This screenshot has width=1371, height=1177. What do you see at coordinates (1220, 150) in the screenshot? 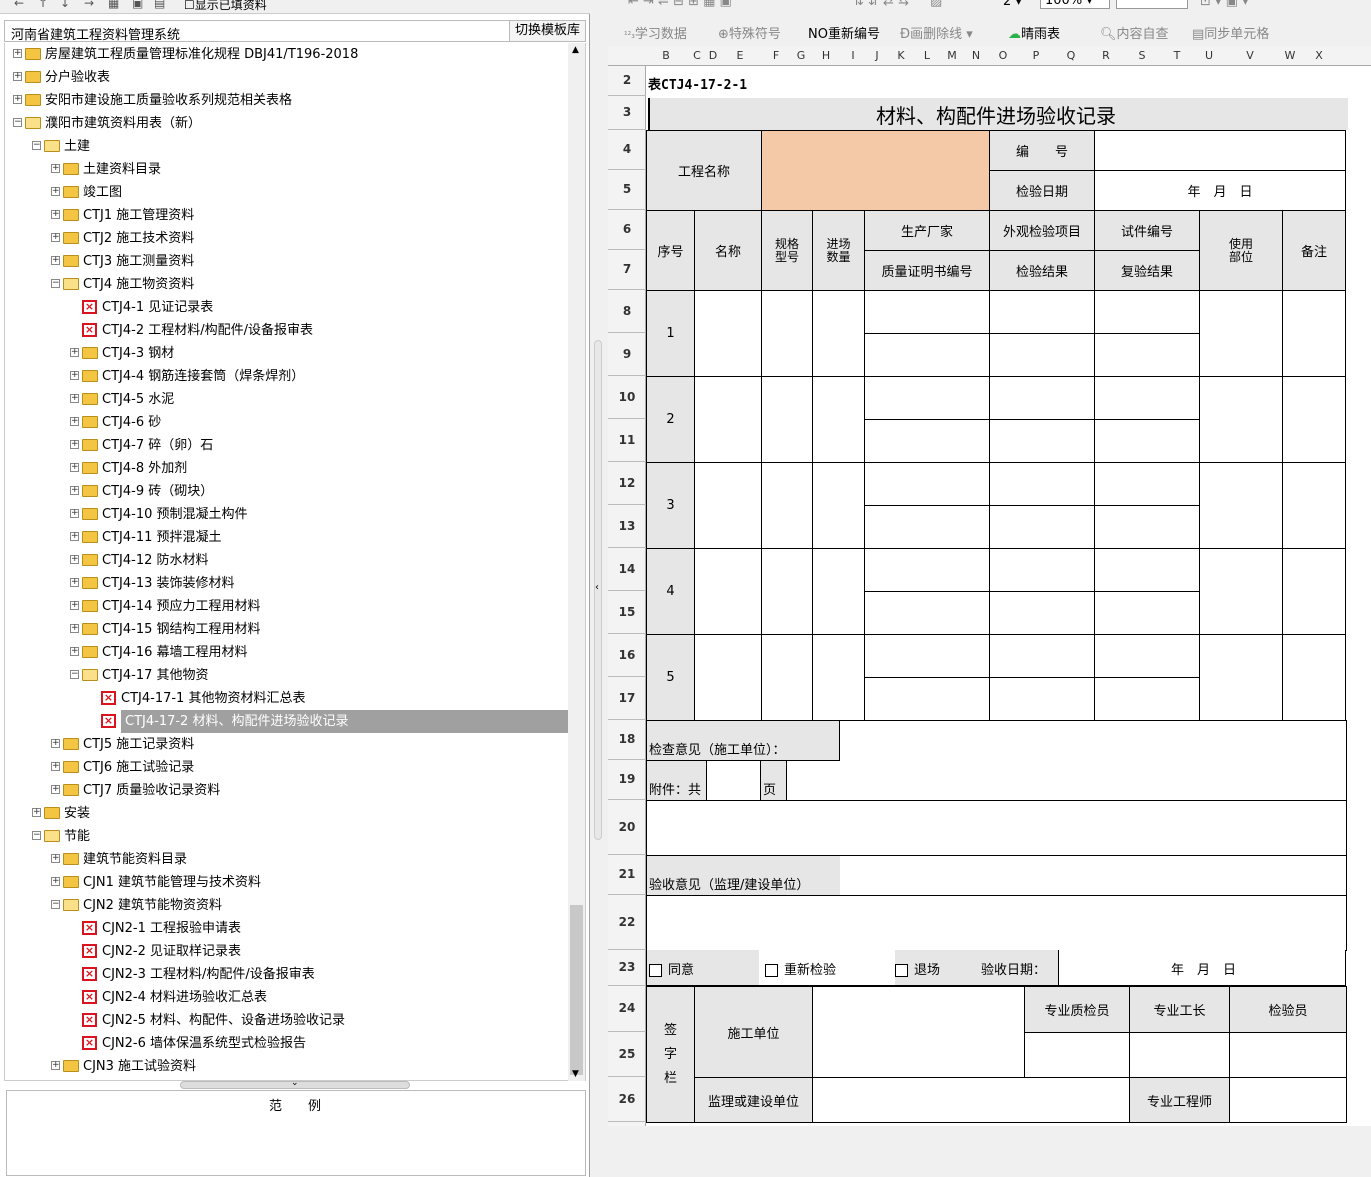
I see `number-field` at bounding box center [1220, 150].